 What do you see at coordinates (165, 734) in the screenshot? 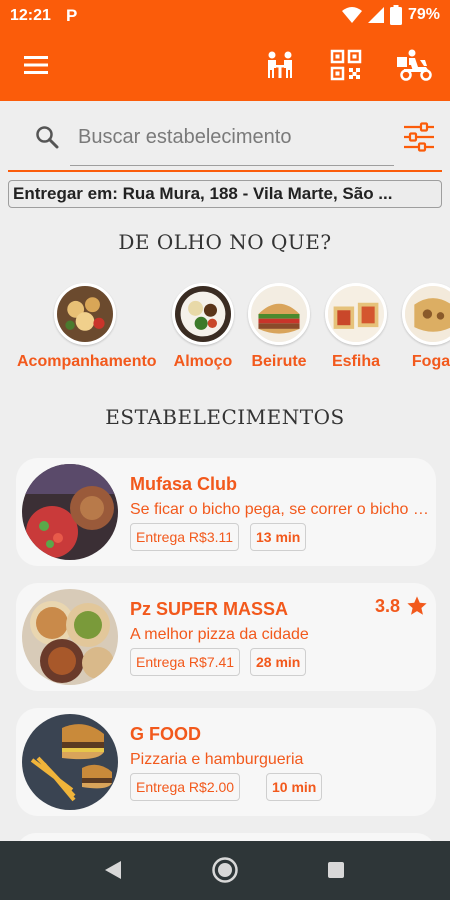
I see `establishment-name: G FOOD` at bounding box center [165, 734].